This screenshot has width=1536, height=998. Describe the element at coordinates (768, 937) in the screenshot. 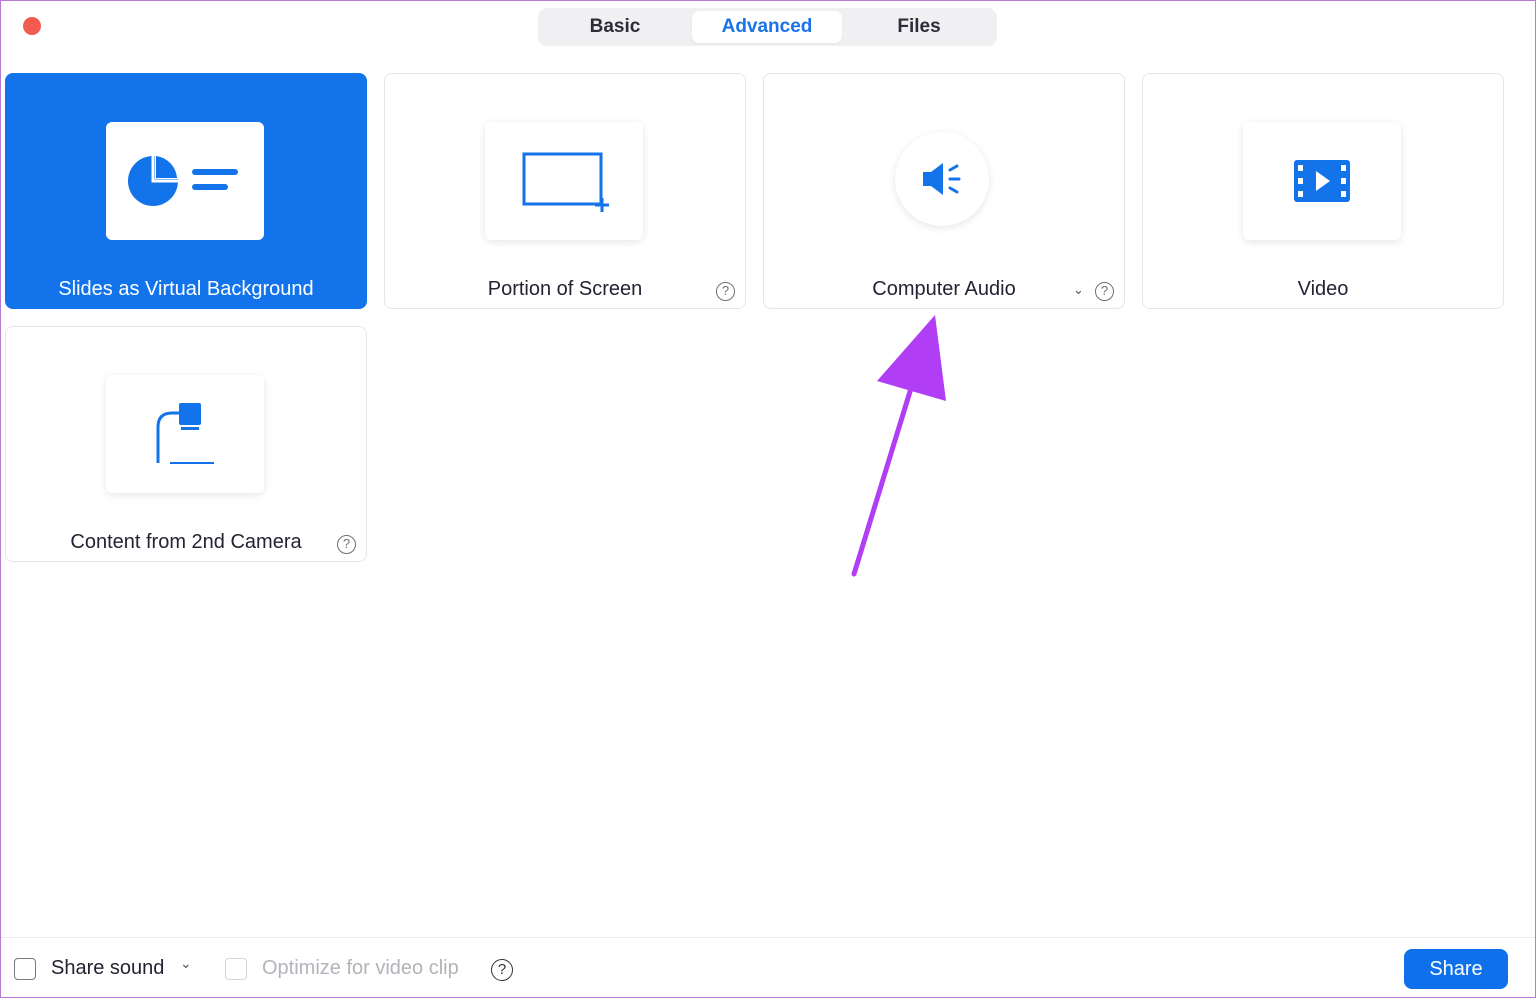

I see `footer-divider` at that location.